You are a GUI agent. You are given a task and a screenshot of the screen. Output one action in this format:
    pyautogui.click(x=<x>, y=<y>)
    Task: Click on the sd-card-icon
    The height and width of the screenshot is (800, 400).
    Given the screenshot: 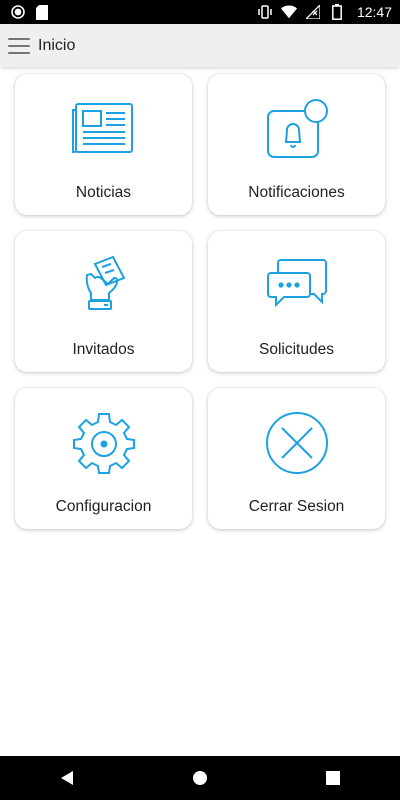 What is the action you would take?
    pyautogui.click(x=42, y=12)
    